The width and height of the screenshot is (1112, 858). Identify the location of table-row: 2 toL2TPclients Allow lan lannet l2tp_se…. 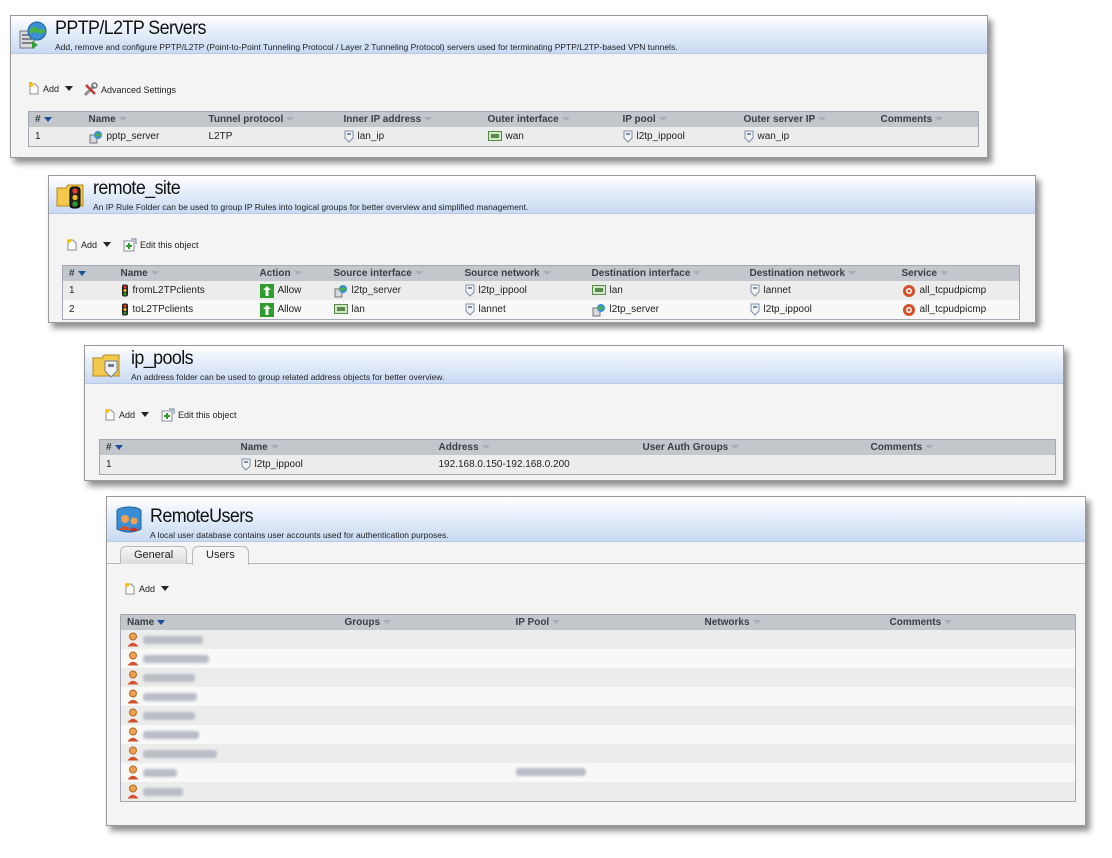
(541, 310).